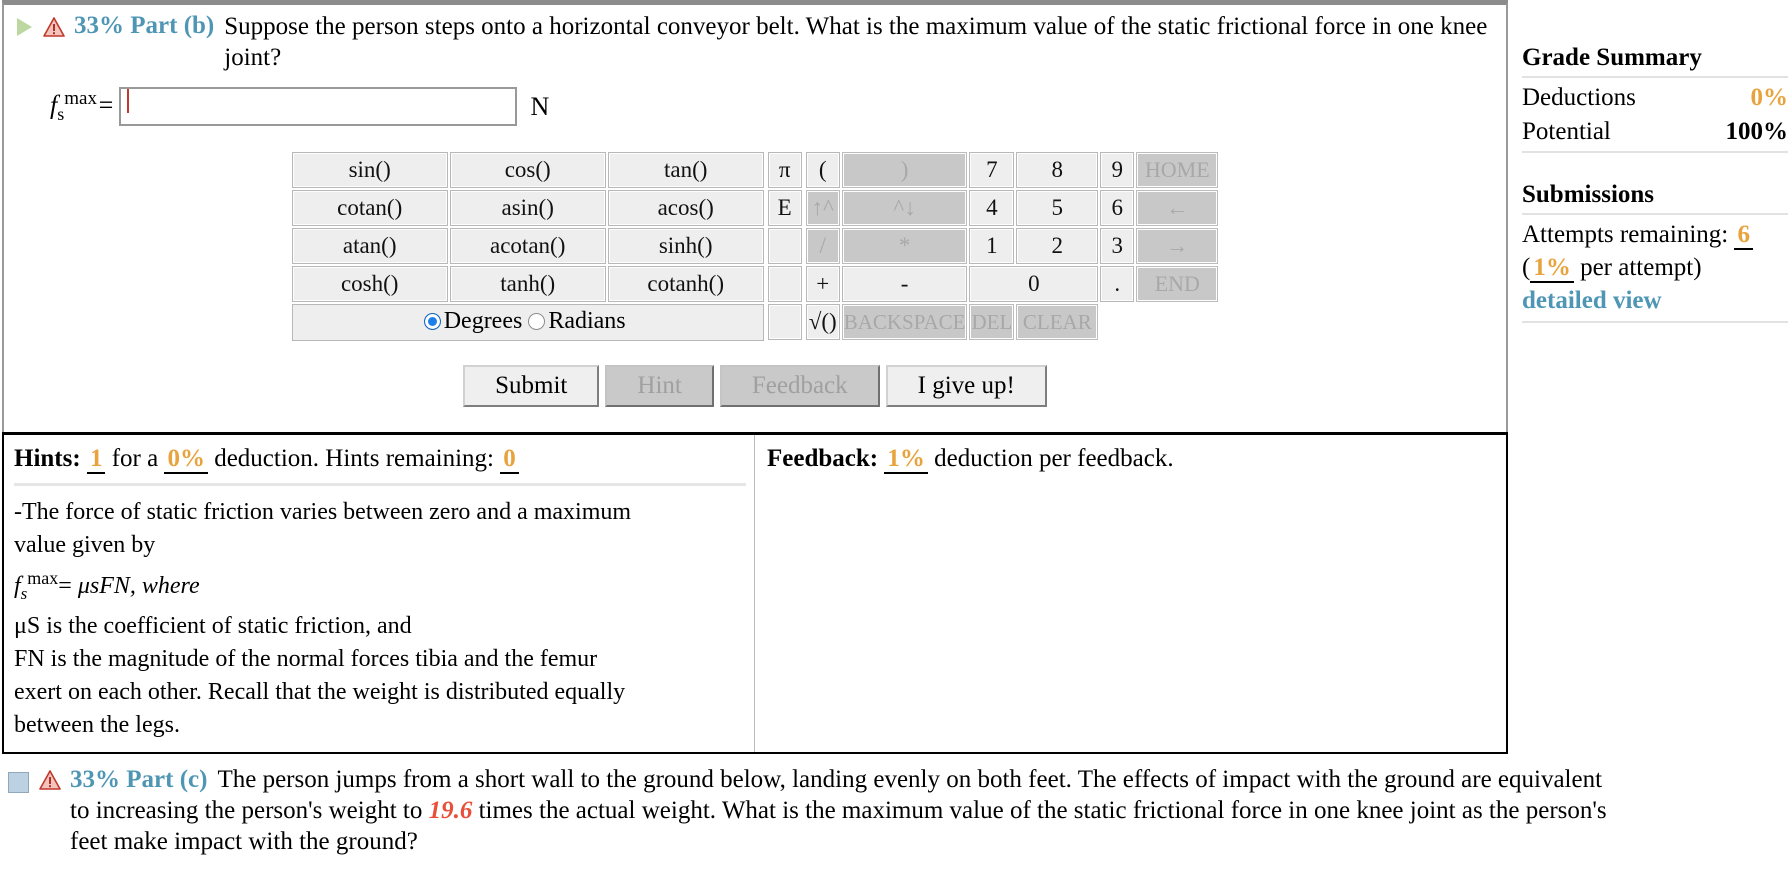 The height and width of the screenshot is (882, 1790). Describe the element at coordinates (1117, 208) in the screenshot. I see `calc-key-6: 6` at that location.